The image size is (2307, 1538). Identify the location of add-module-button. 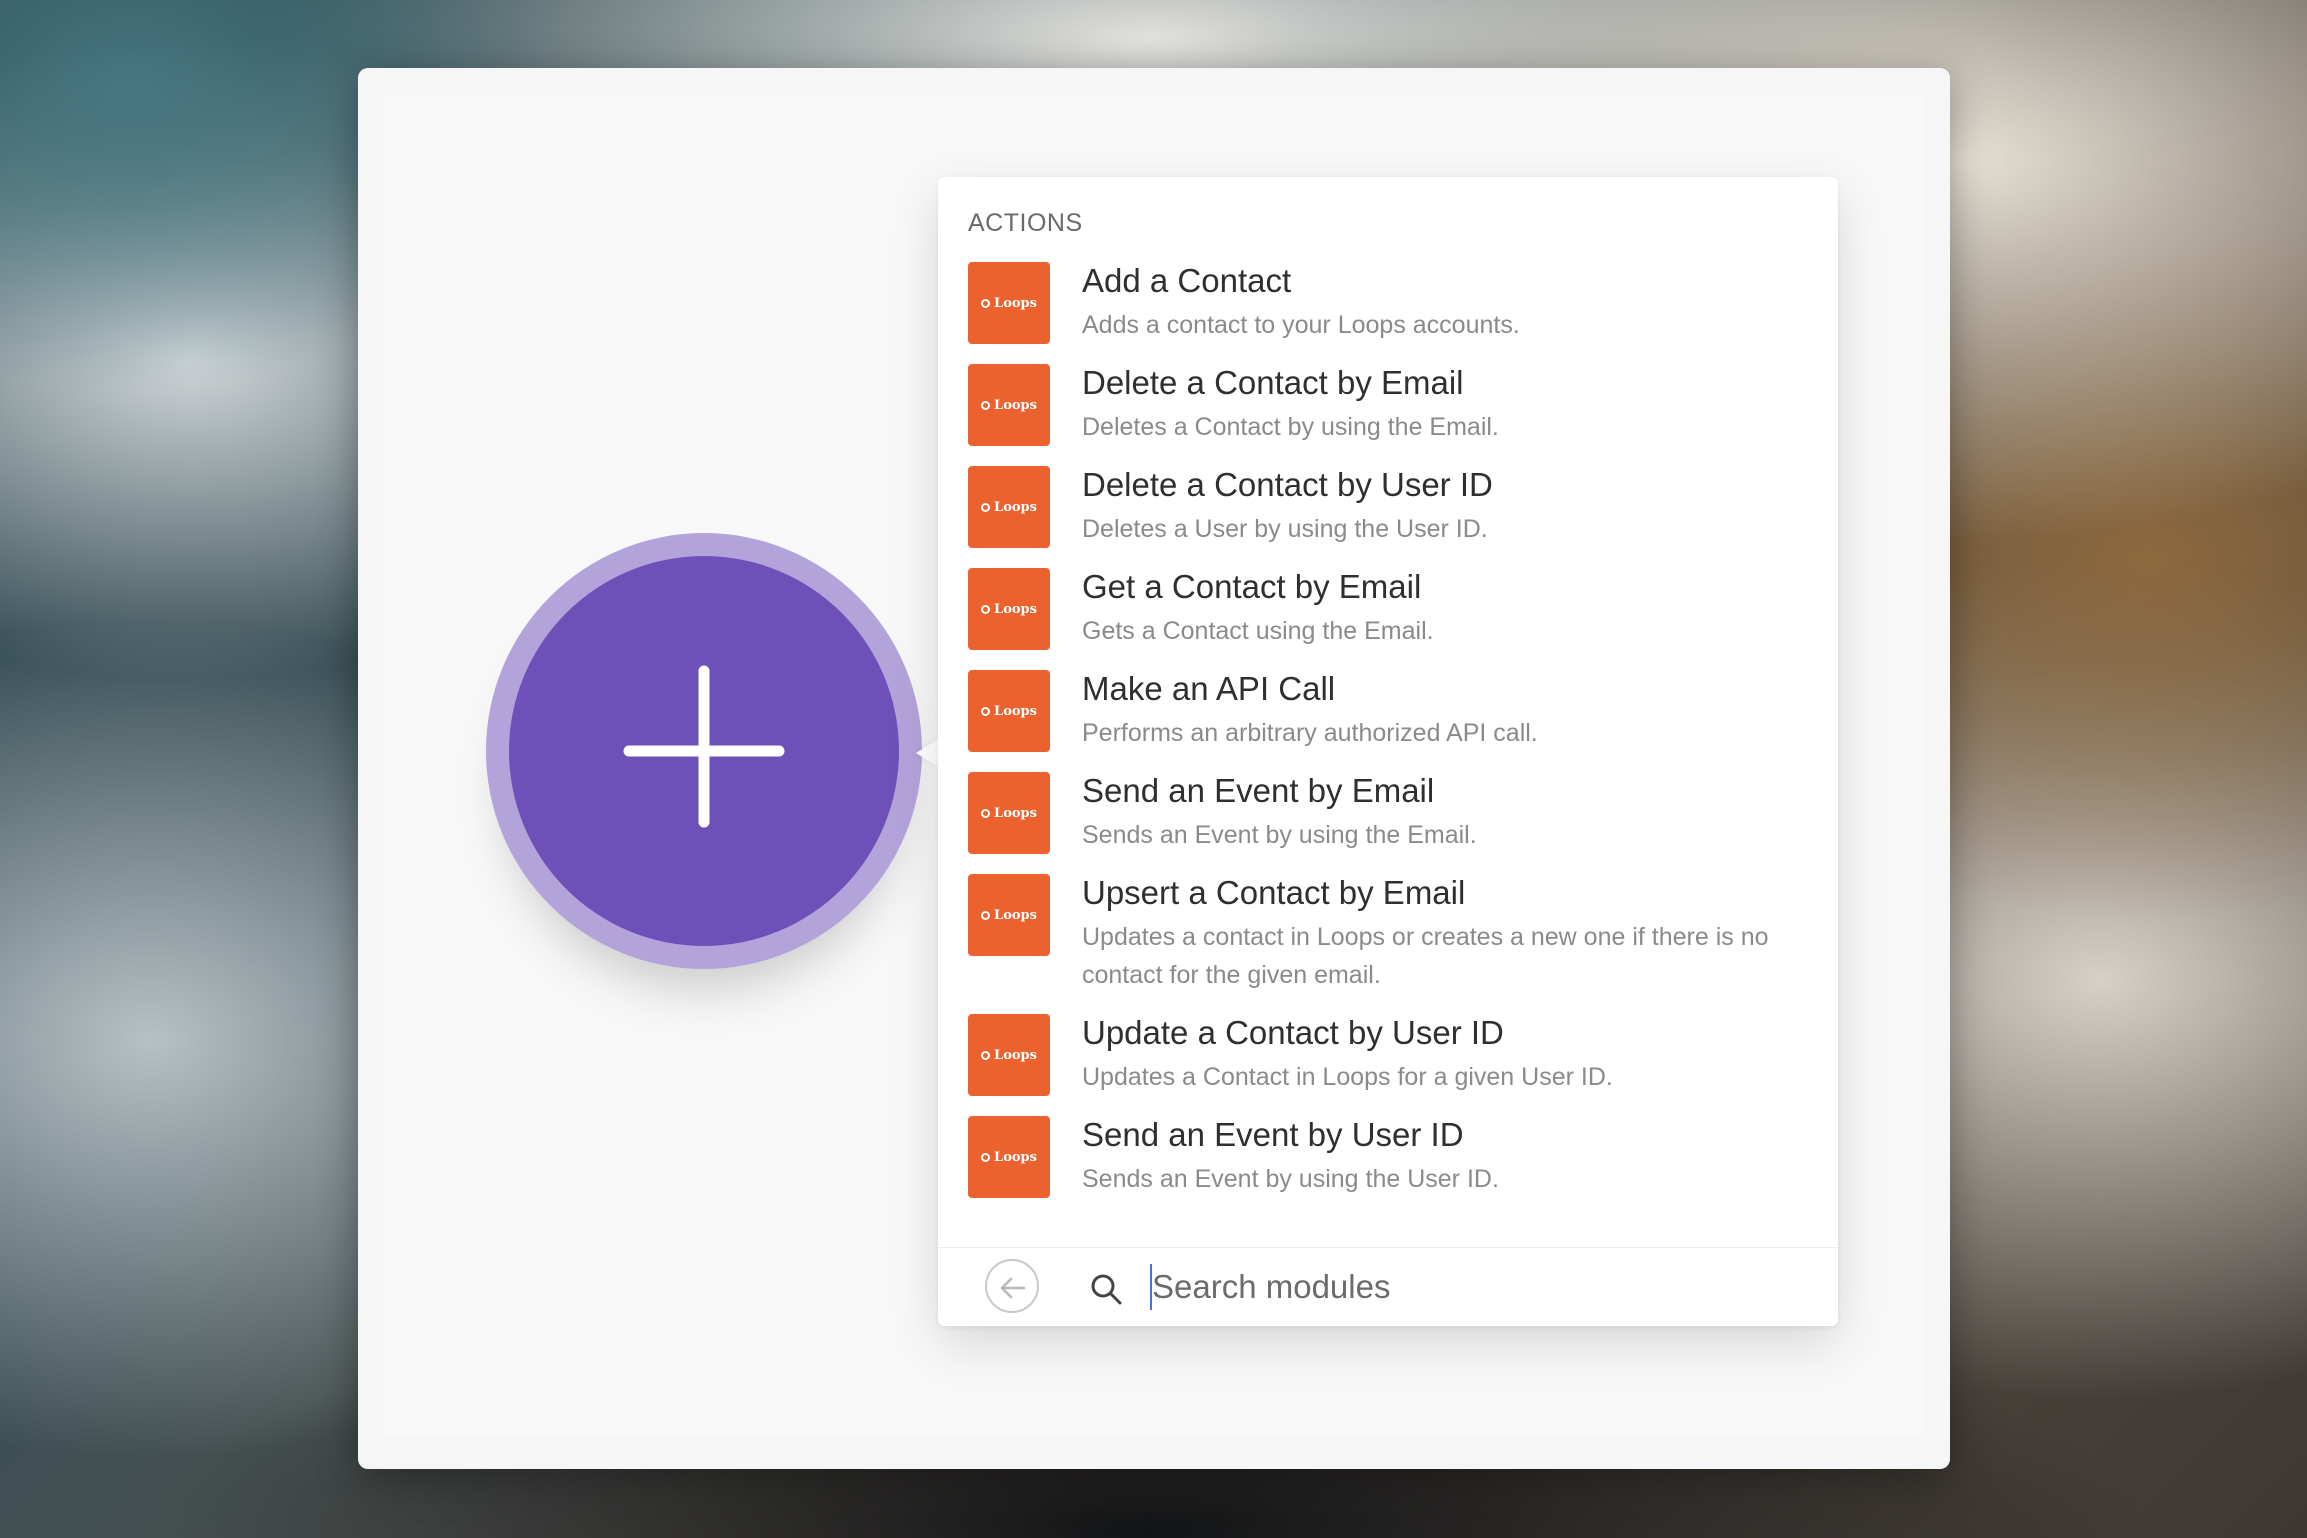
(704, 751).